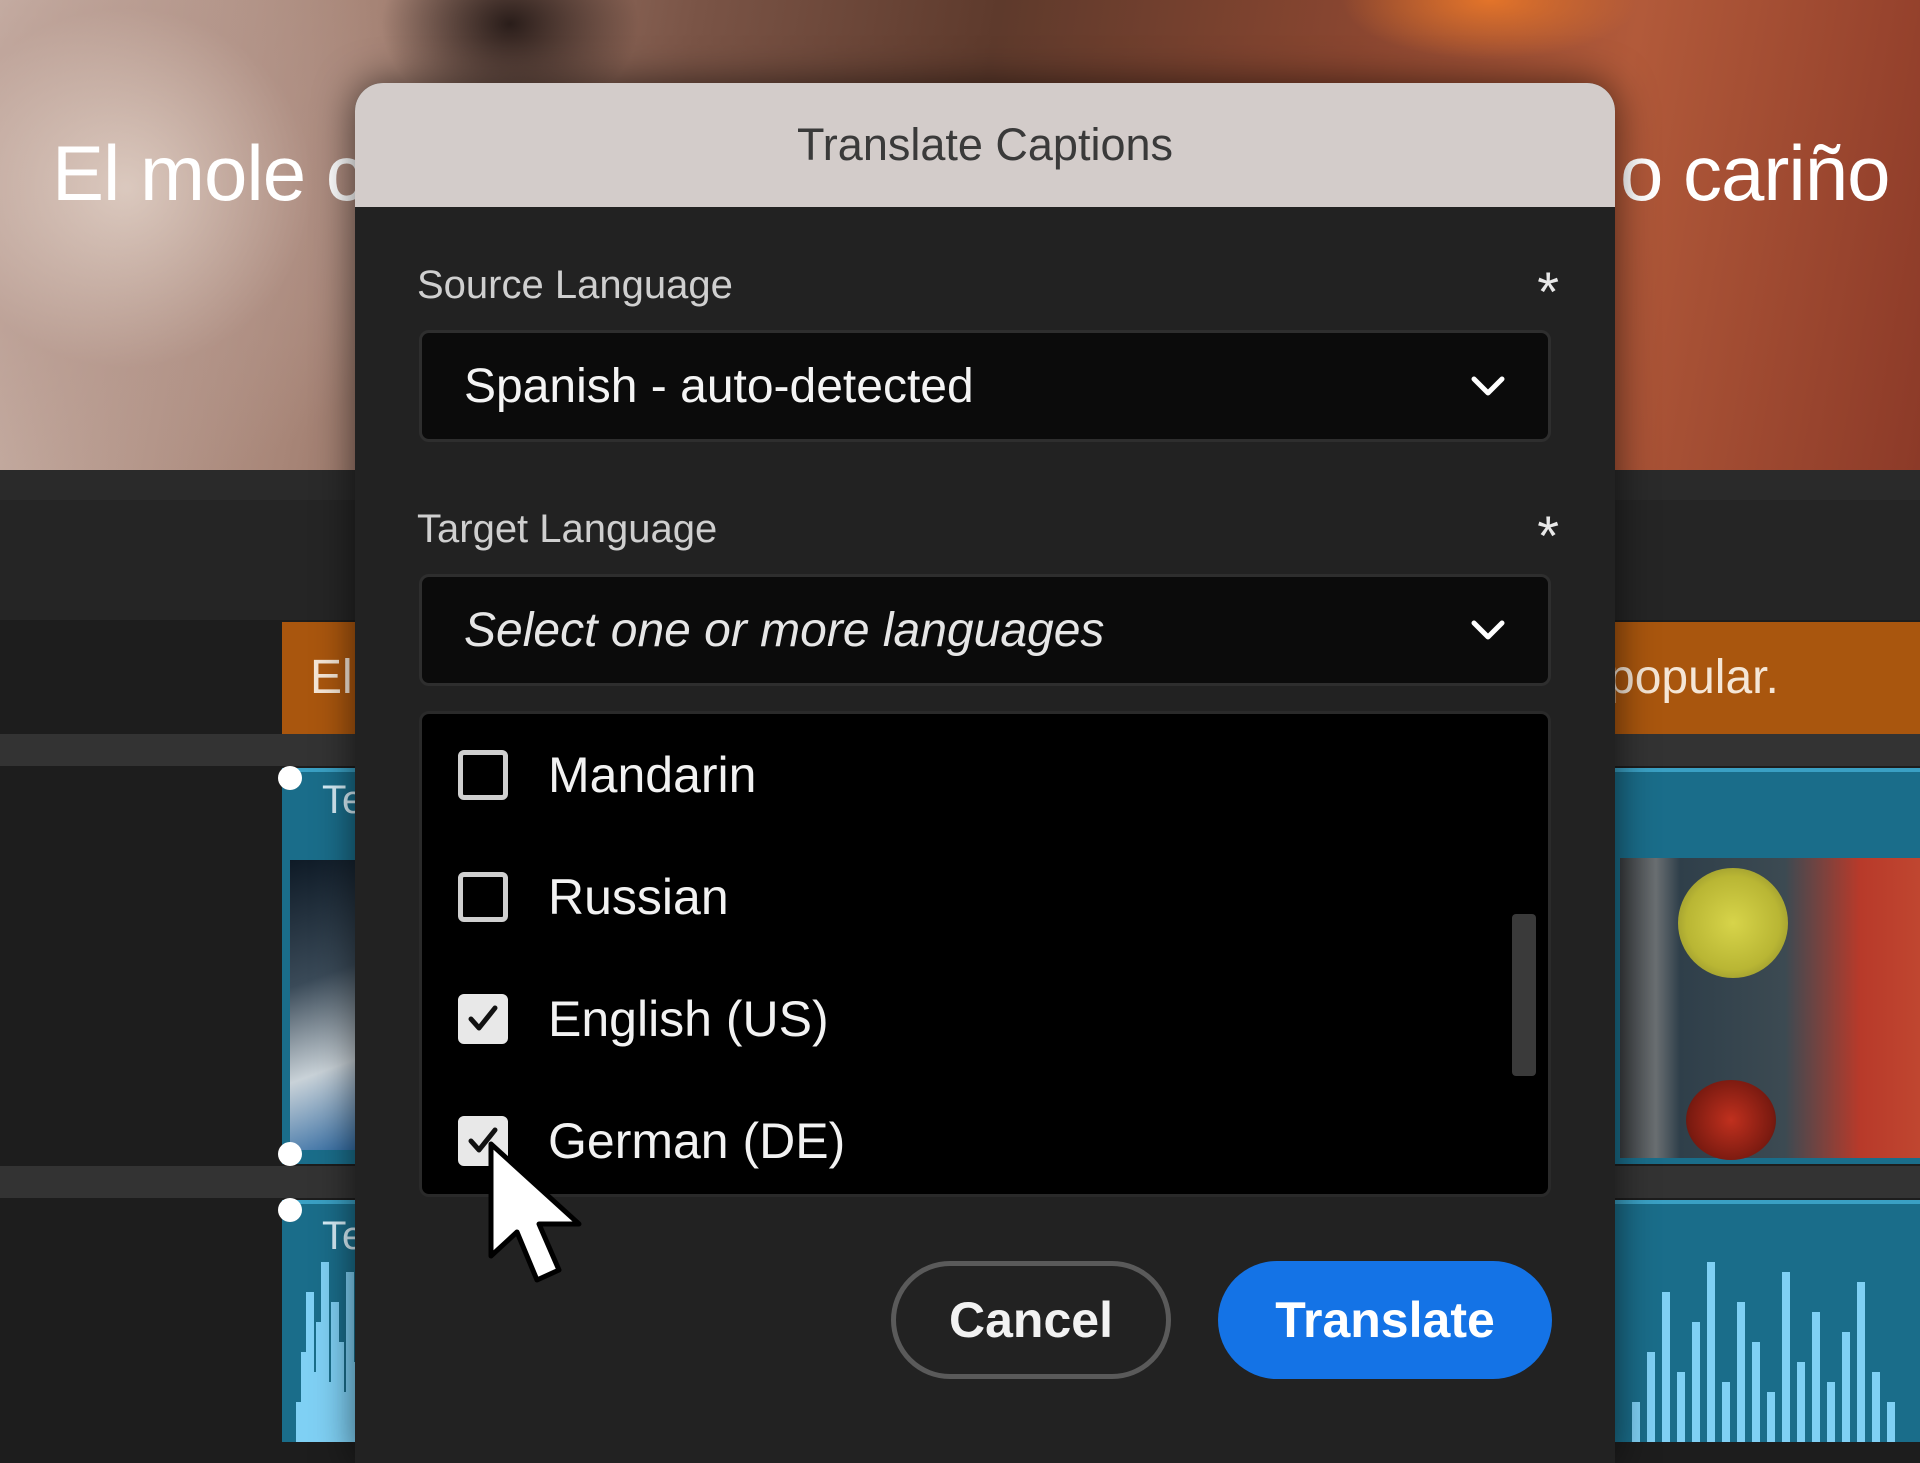  What do you see at coordinates (1755, 173) in the screenshot?
I see `video-caption-right: o cariño` at bounding box center [1755, 173].